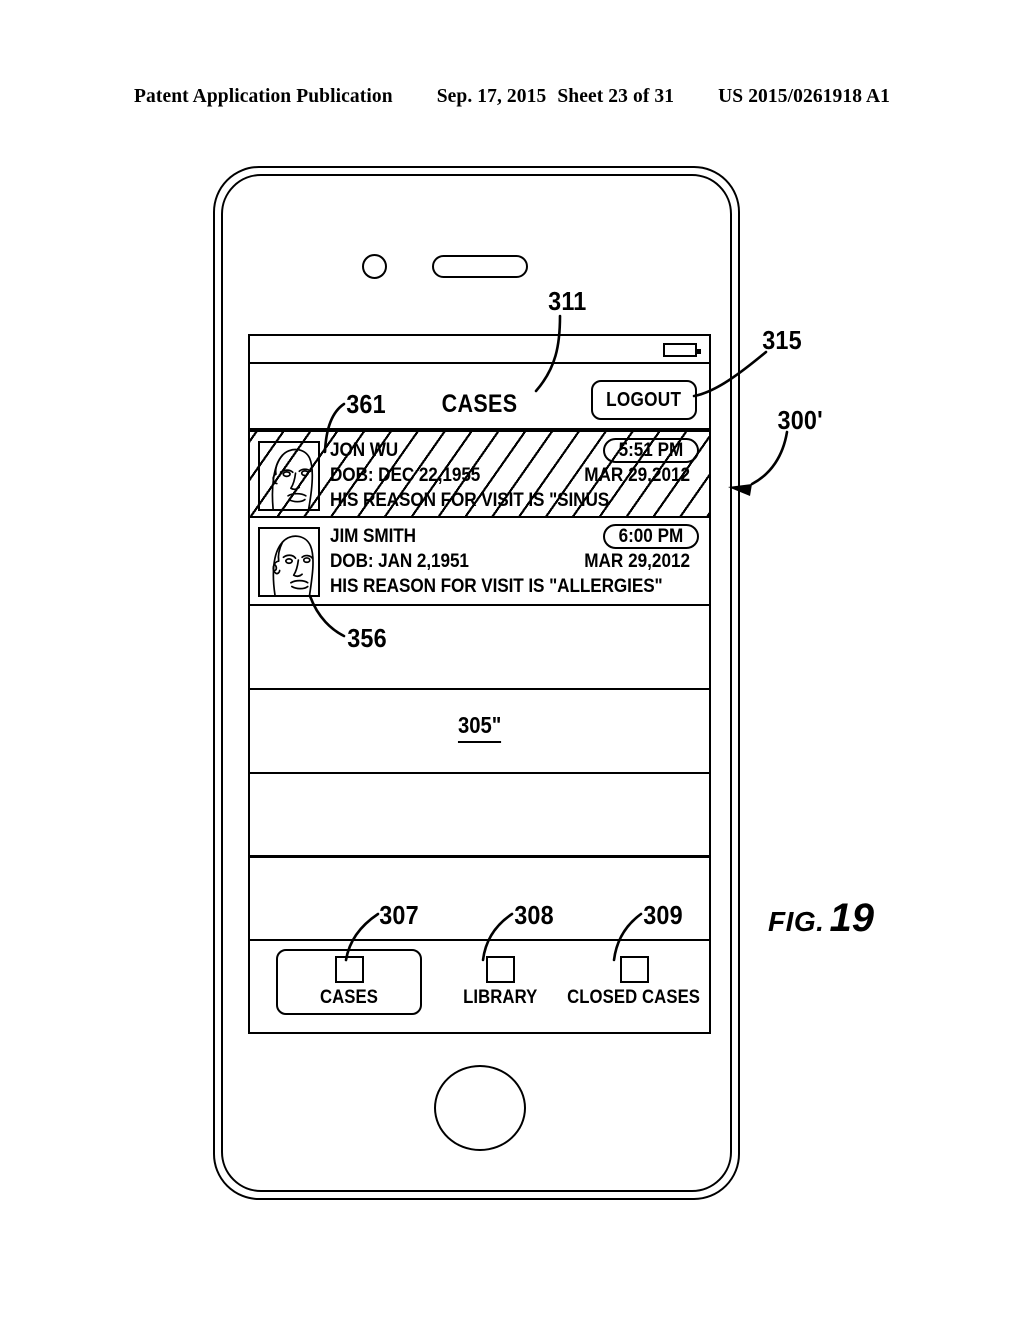 The height and width of the screenshot is (1320, 1024). What do you see at coordinates (851, 918) in the screenshot?
I see `figure-number: 19` at bounding box center [851, 918].